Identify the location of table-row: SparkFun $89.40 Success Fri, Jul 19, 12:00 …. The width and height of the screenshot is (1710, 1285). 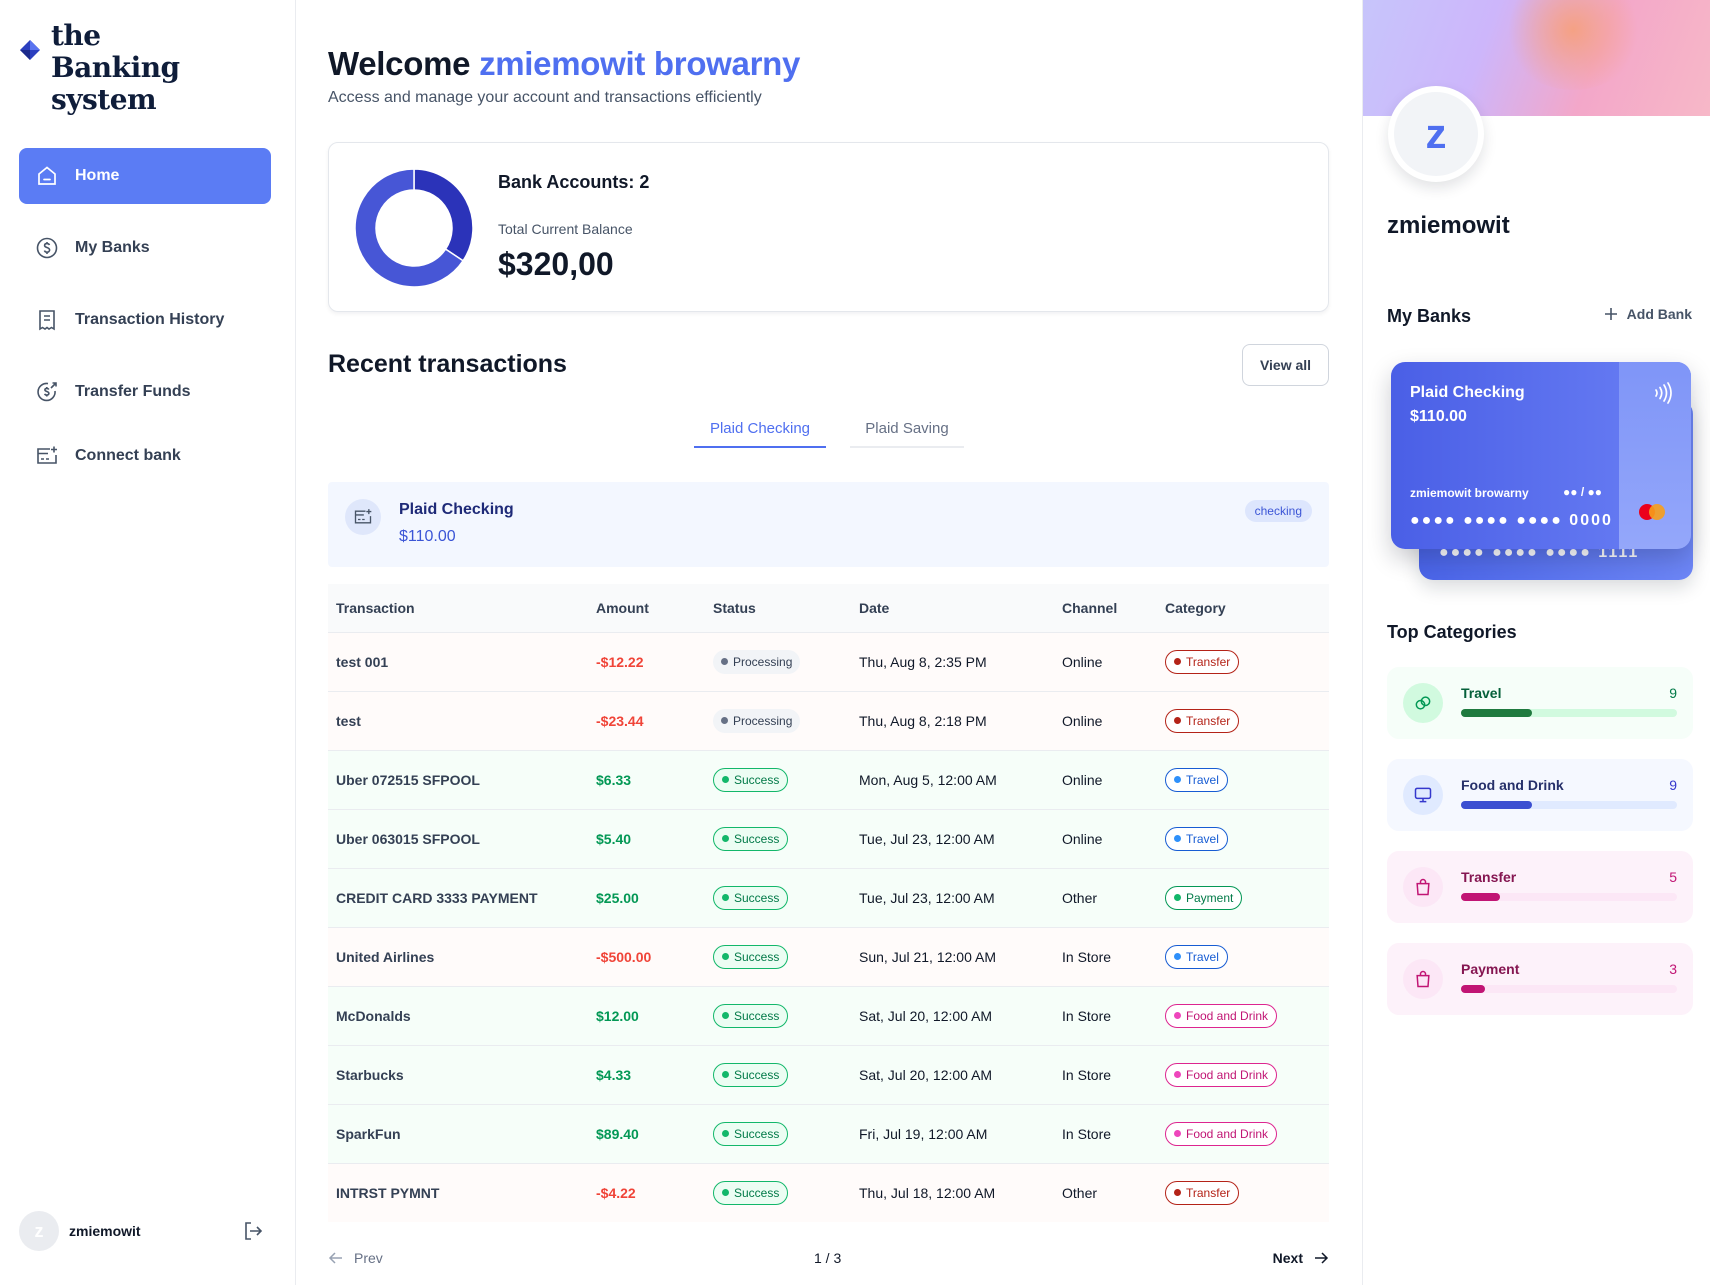
(828, 1133).